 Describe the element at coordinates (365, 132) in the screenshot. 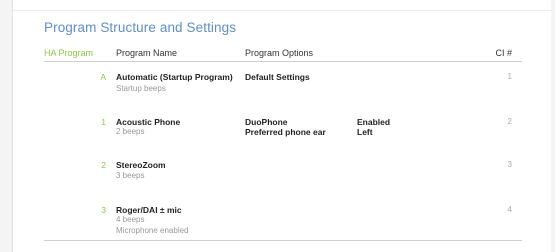

I see `row-option-value: Left` at that location.